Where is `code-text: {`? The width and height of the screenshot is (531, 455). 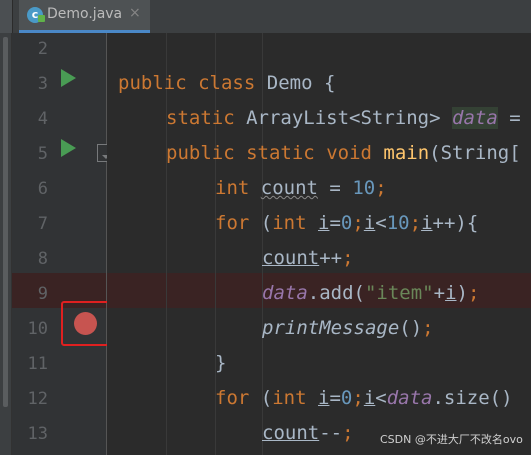
code-text: { is located at coordinates (324, 83).